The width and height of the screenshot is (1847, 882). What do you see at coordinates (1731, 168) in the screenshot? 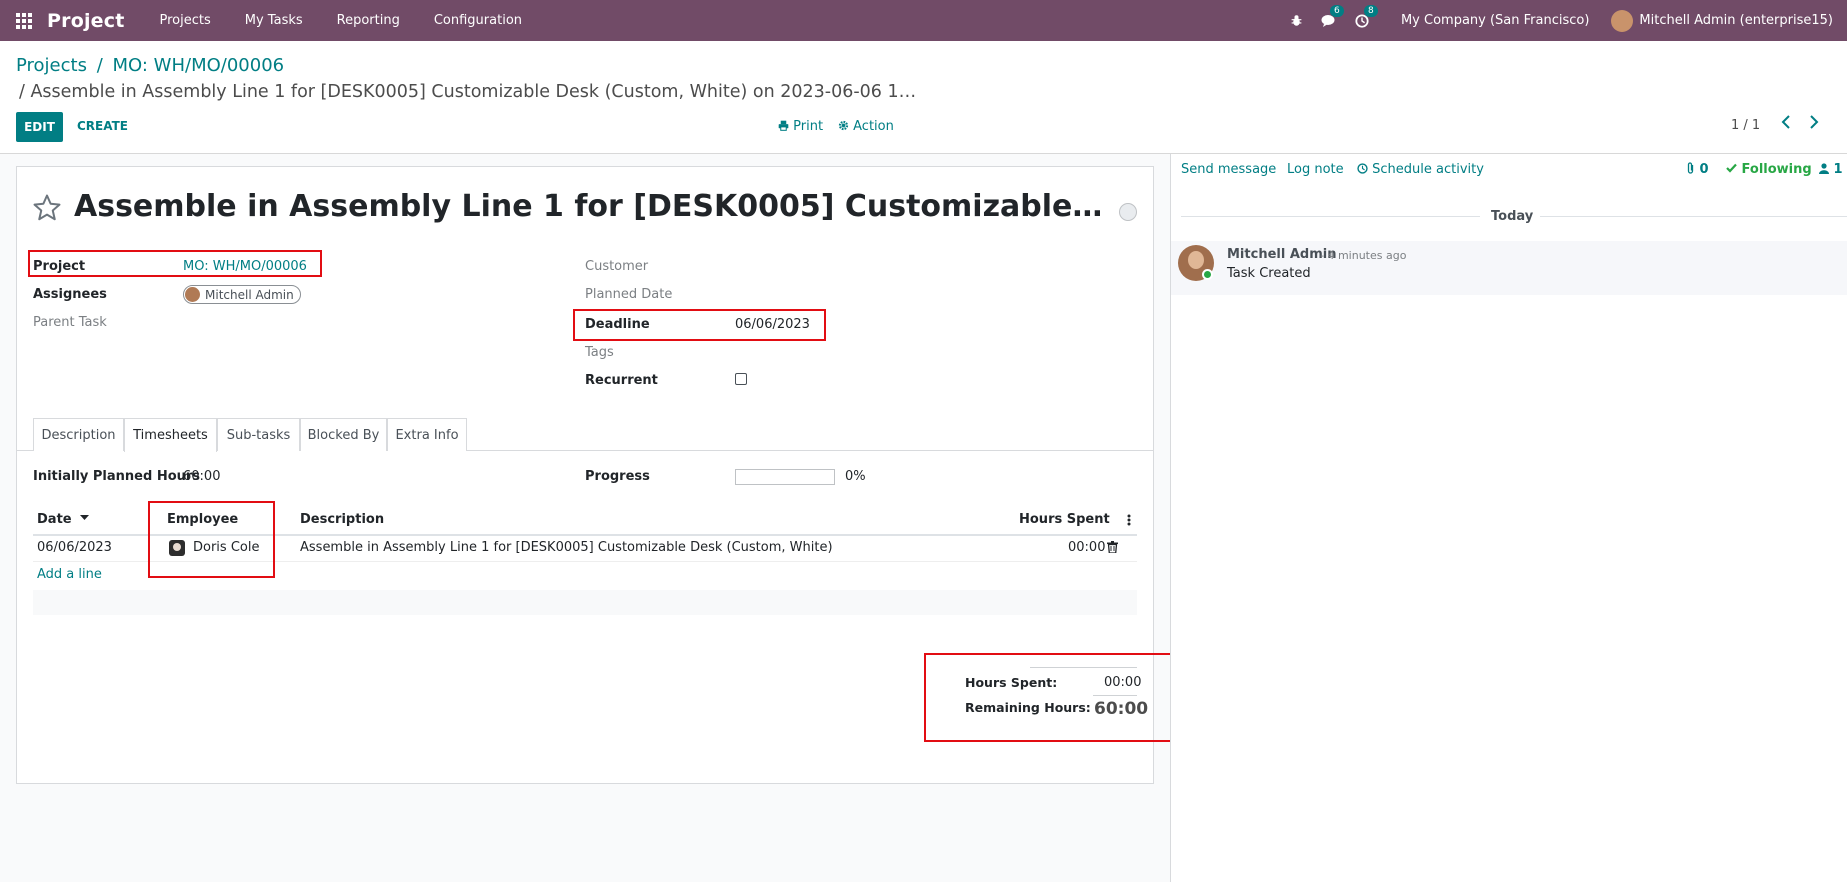
I see `check-icon` at bounding box center [1731, 168].